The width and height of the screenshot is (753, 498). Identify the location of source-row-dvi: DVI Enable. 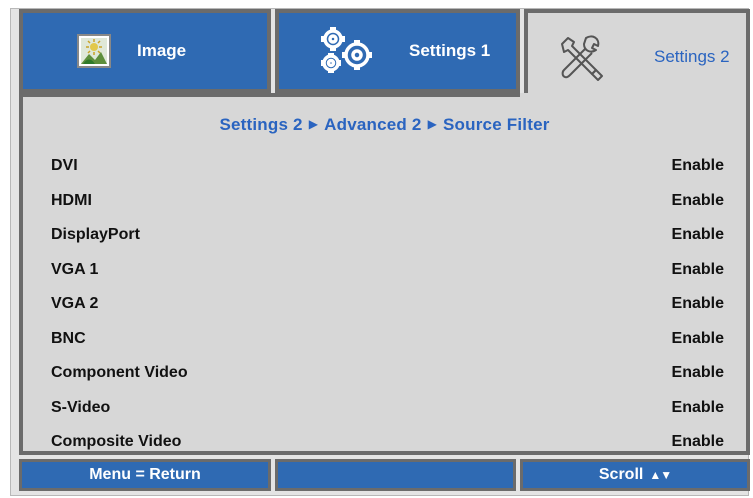
(384, 166).